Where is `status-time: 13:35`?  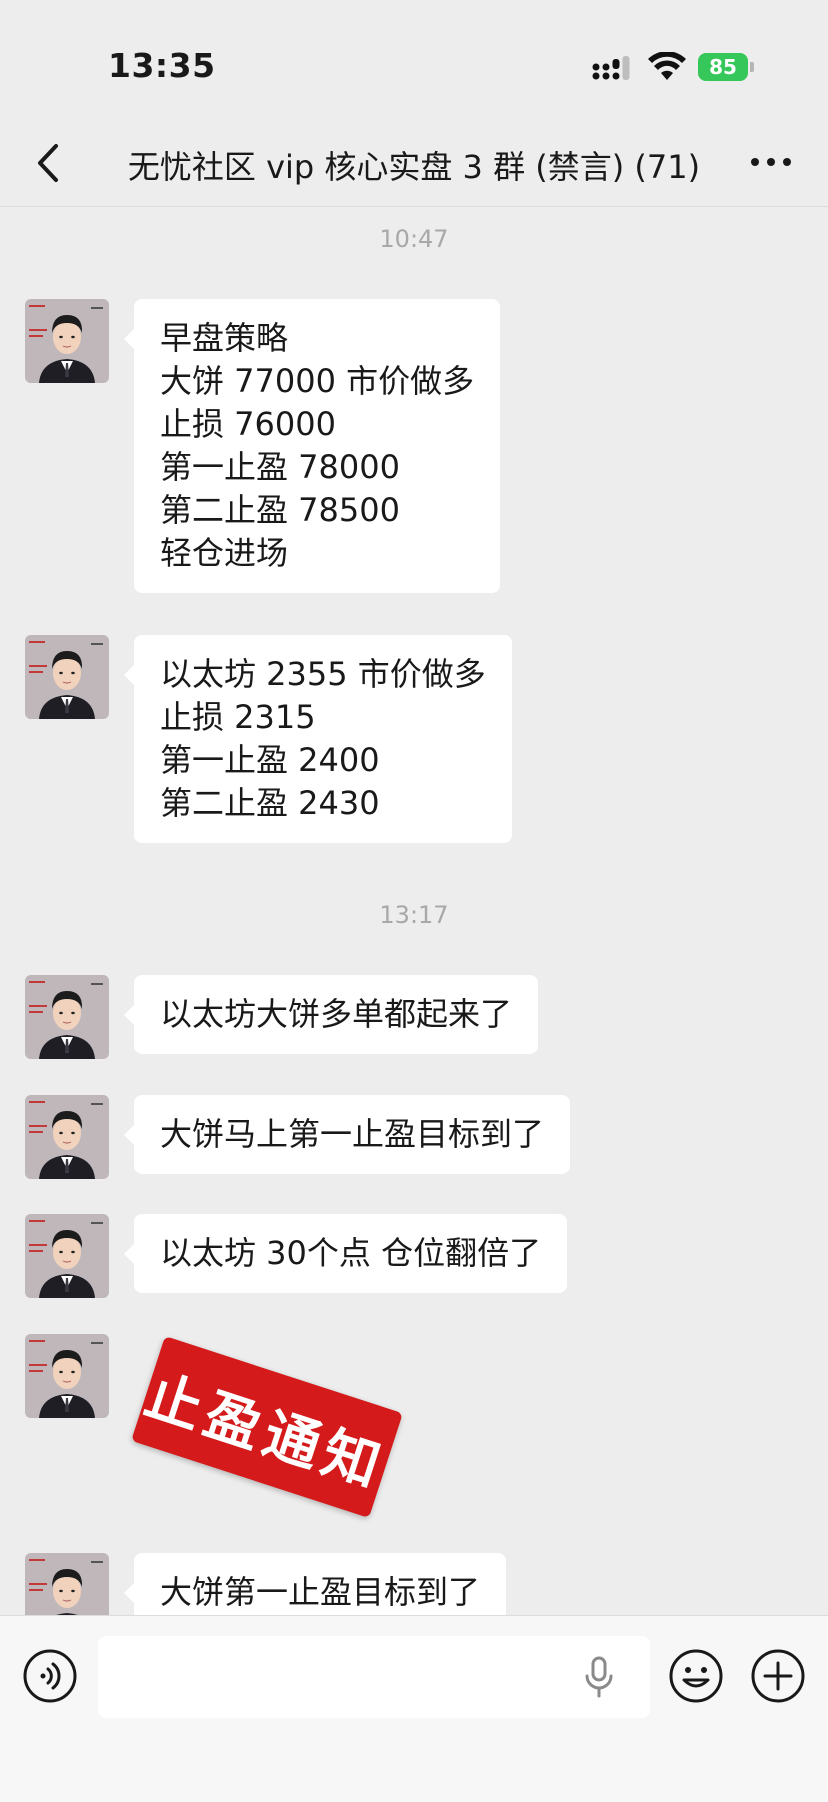
status-time: 13:35 is located at coordinates (162, 65).